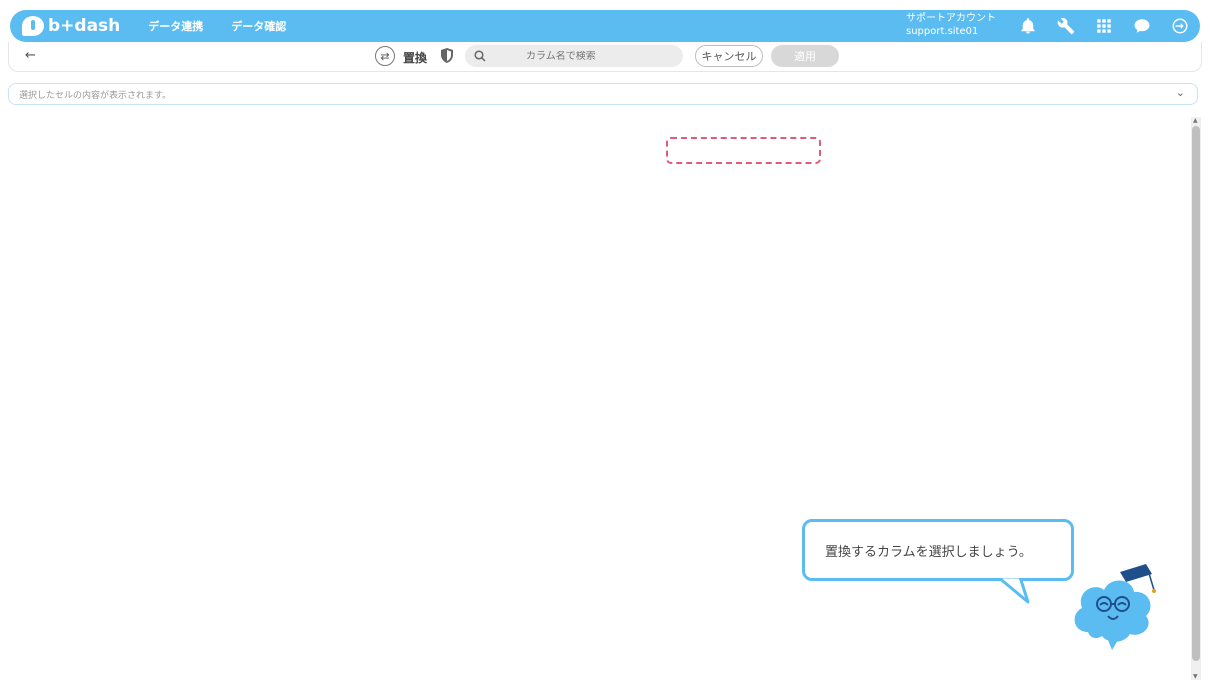  Describe the element at coordinates (1115, 607) in the screenshot. I see `mascot-cloud-icon` at that location.